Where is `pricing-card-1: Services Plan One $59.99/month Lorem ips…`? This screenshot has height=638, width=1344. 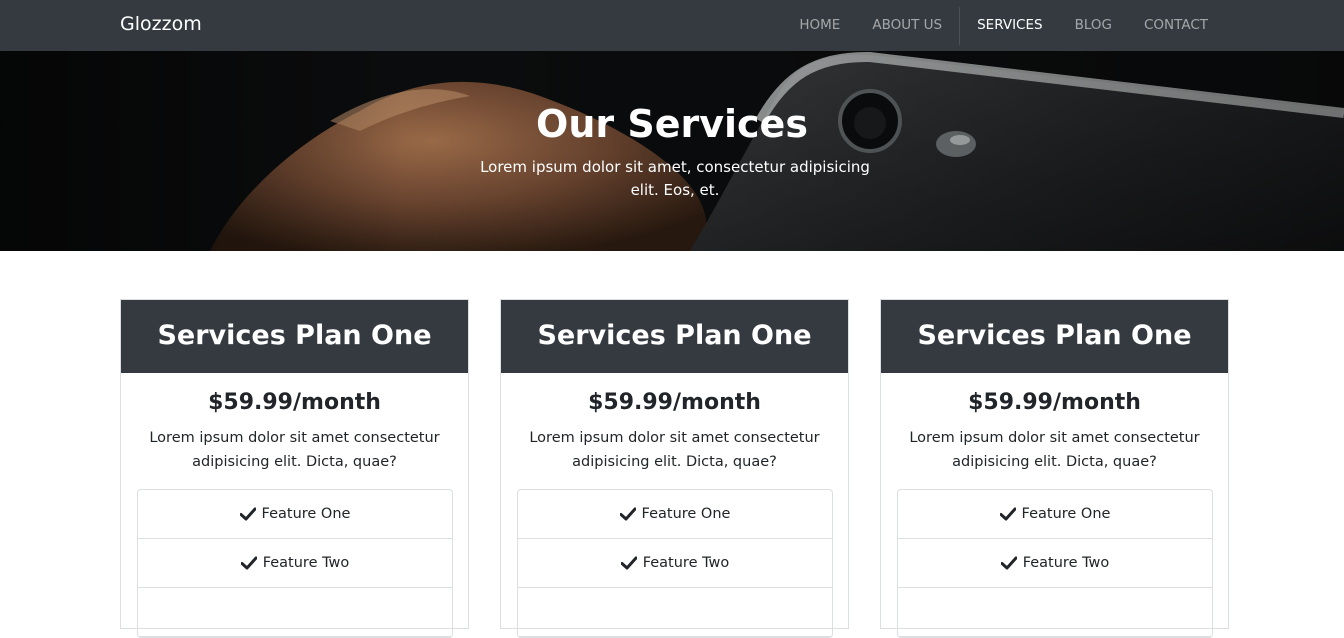
pricing-card-1: Services Plan One $59.99/month Lorem ips… is located at coordinates (294, 468).